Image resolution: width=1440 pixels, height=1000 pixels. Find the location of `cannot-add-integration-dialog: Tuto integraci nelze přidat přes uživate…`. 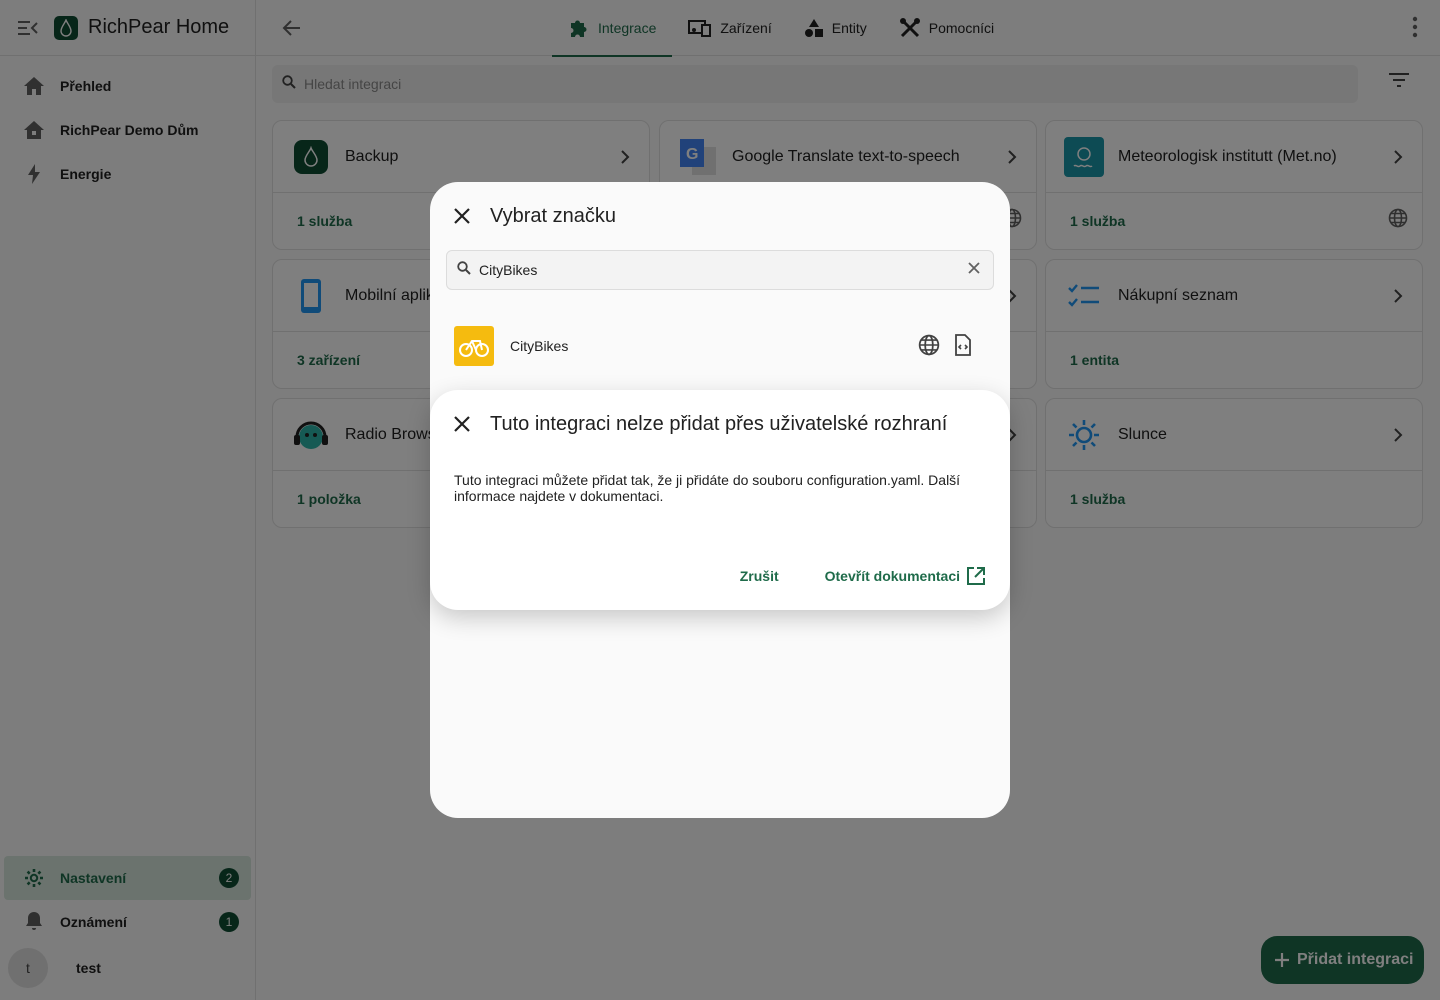

cannot-add-integration-dialog: Tuto integraci nelze přidat přes uživate… is located at coordinates (720, 500).